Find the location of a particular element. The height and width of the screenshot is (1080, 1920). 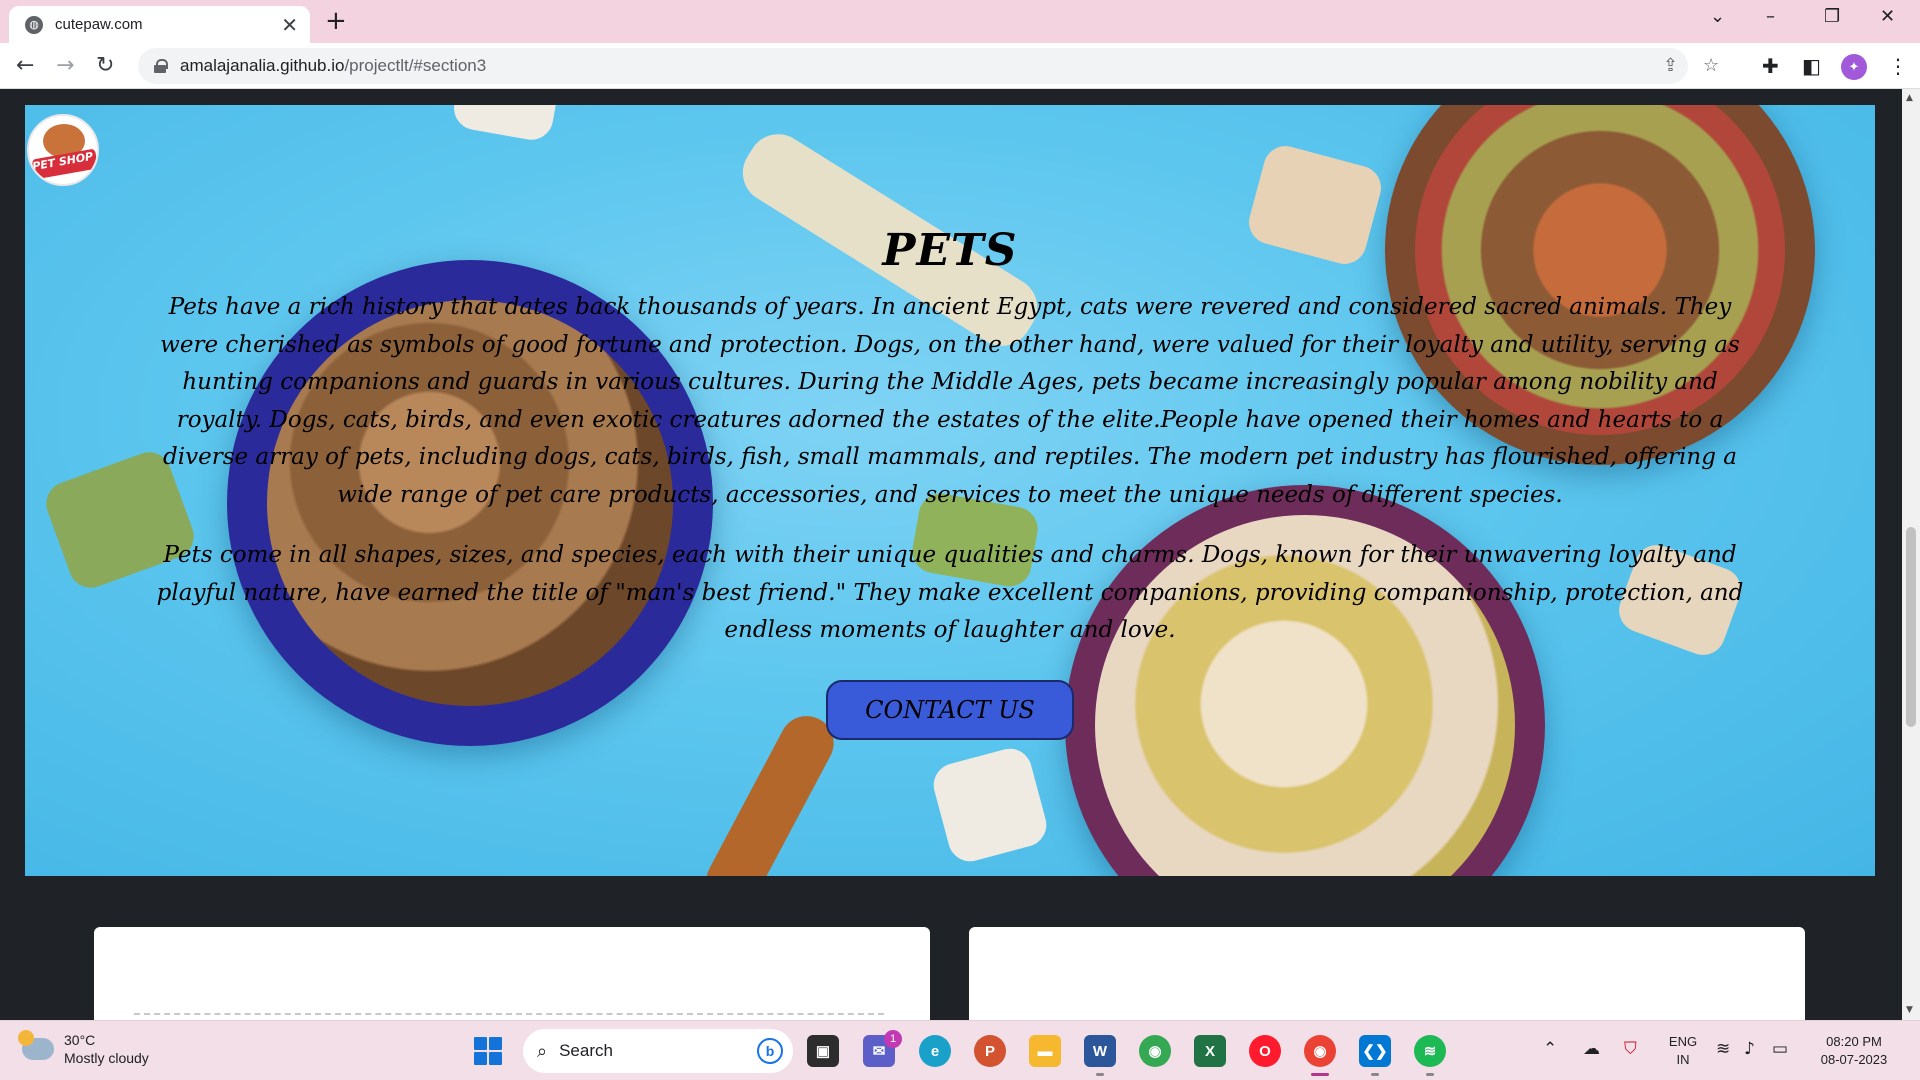

clock-time: 08:20 PM is located at coordinates (1854, 1041).